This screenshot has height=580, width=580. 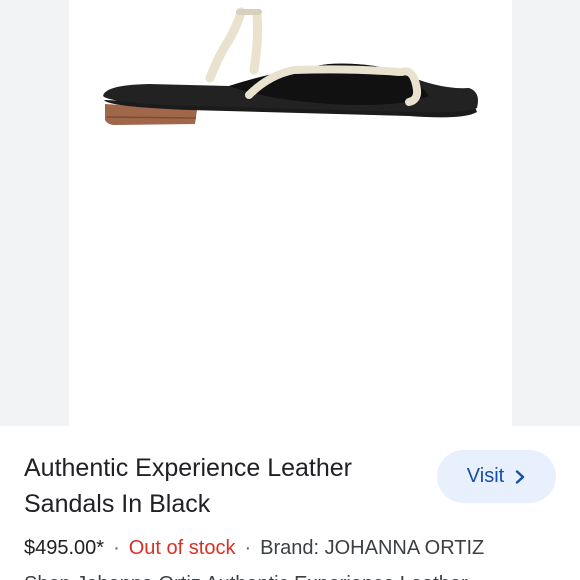 I want to click on product-price: $495.00*, so click(x=64, y=547).